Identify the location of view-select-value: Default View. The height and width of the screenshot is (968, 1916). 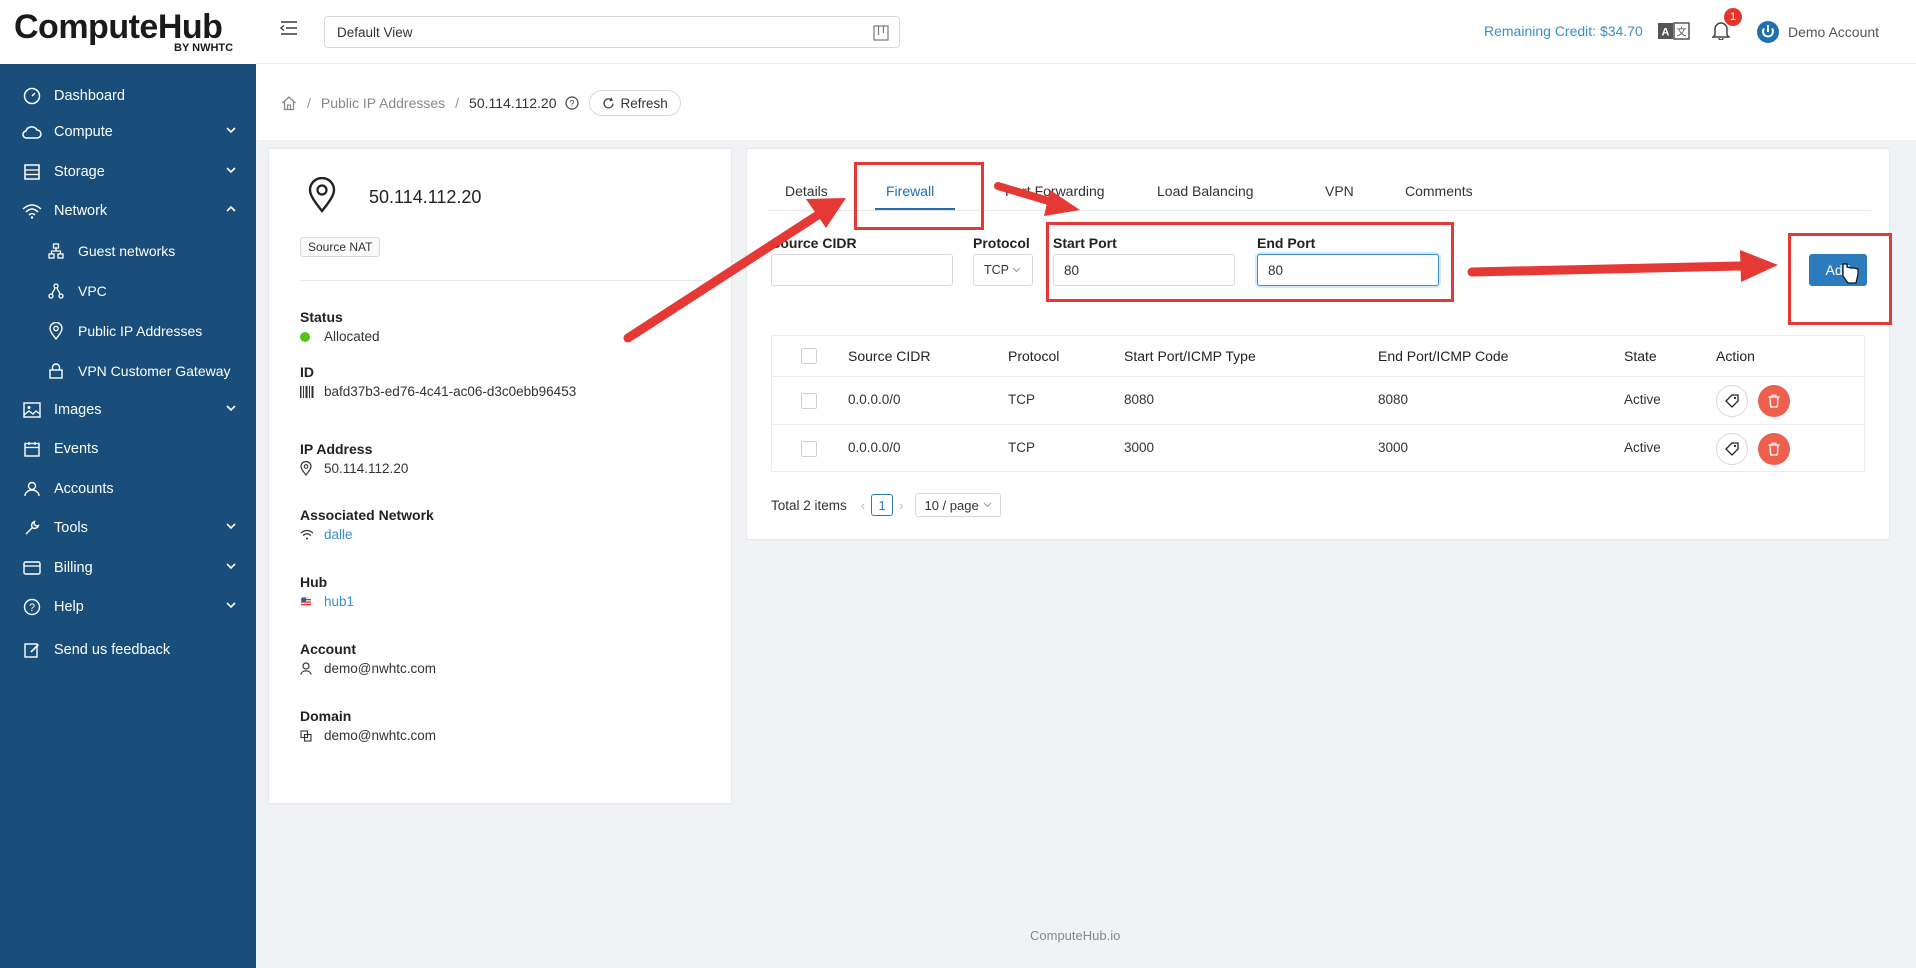
(375, 32).